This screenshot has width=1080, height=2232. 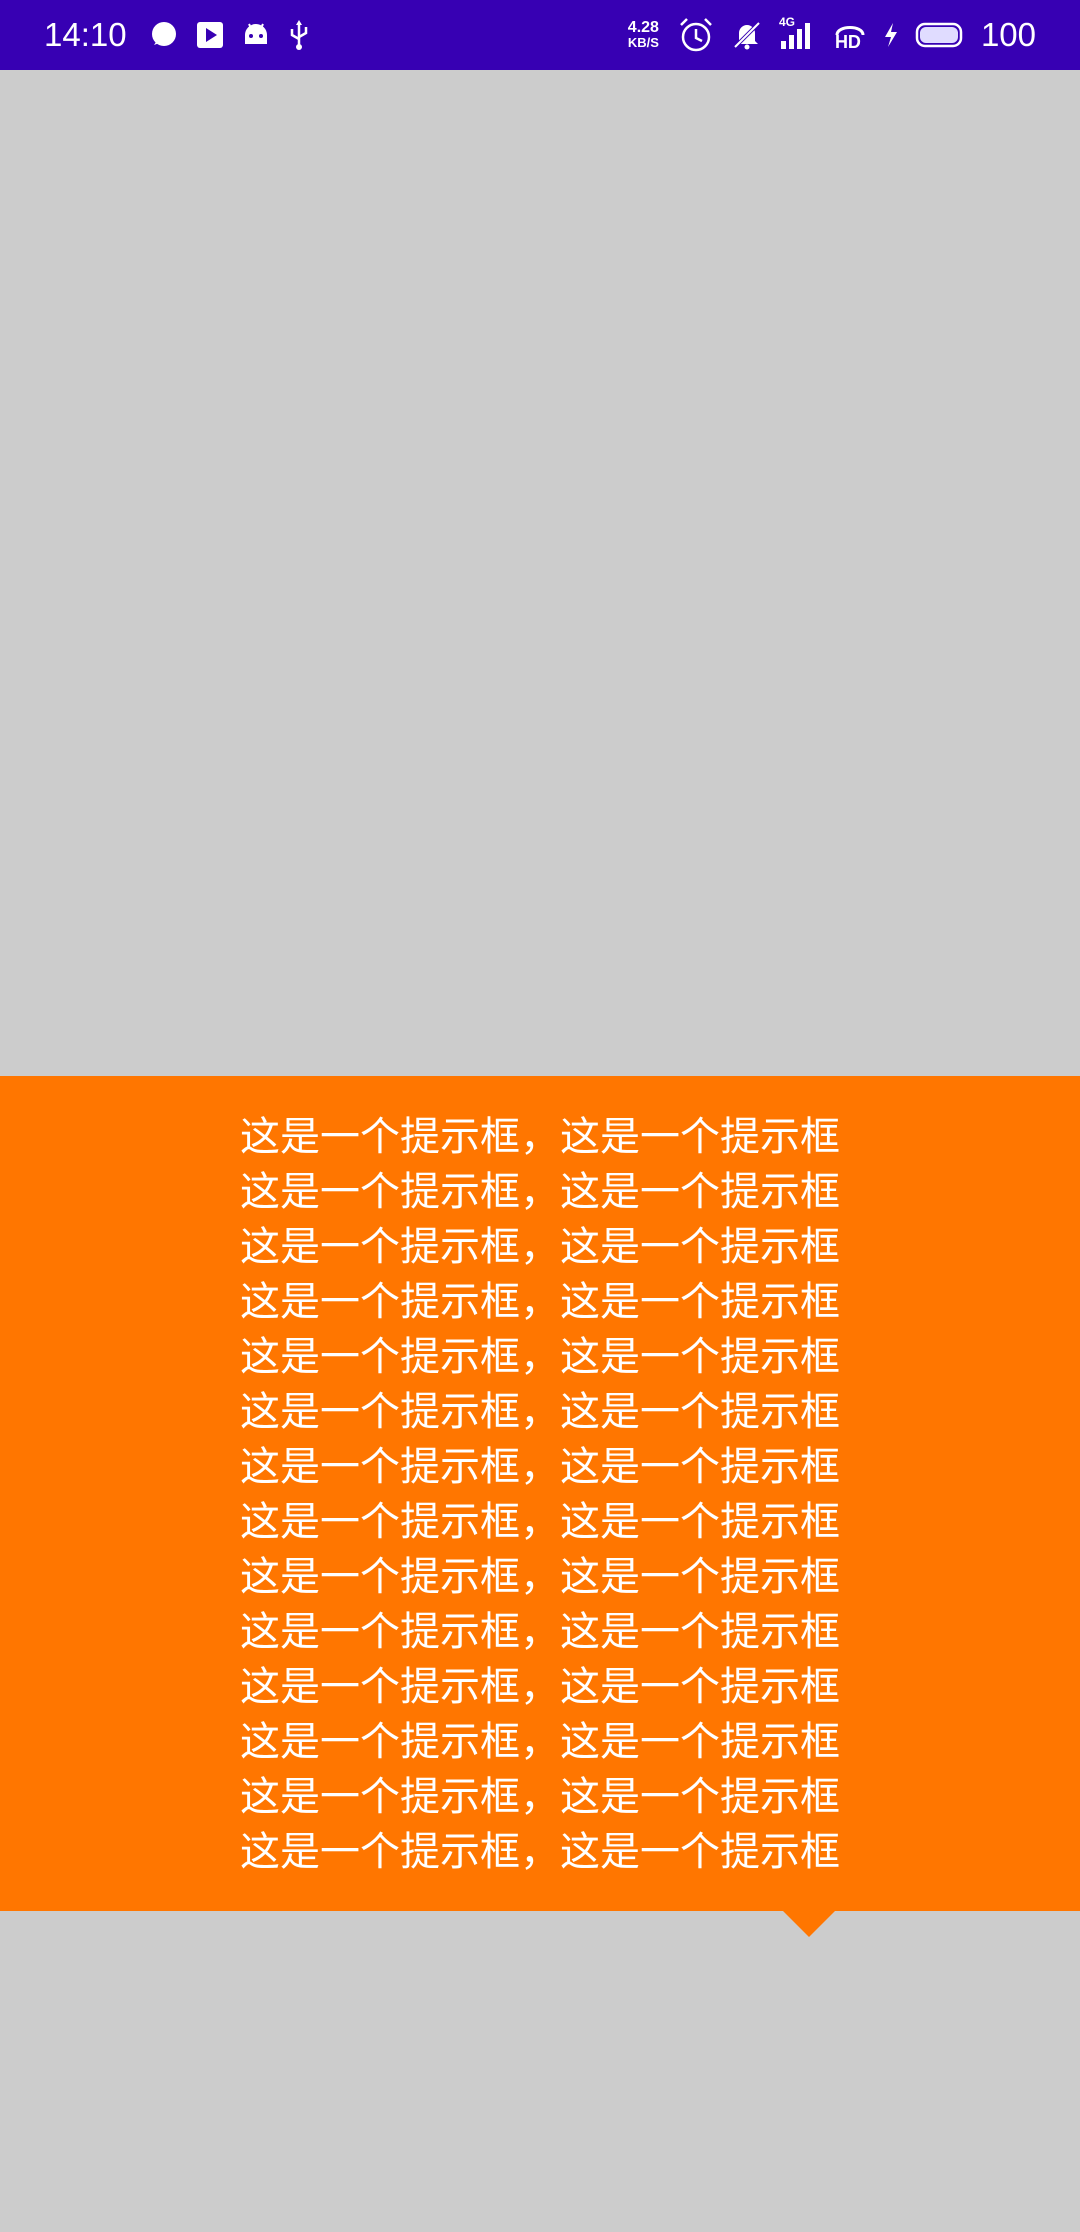 I want to click on network-speed-unit: KB/S, so click(x=643, y=42).